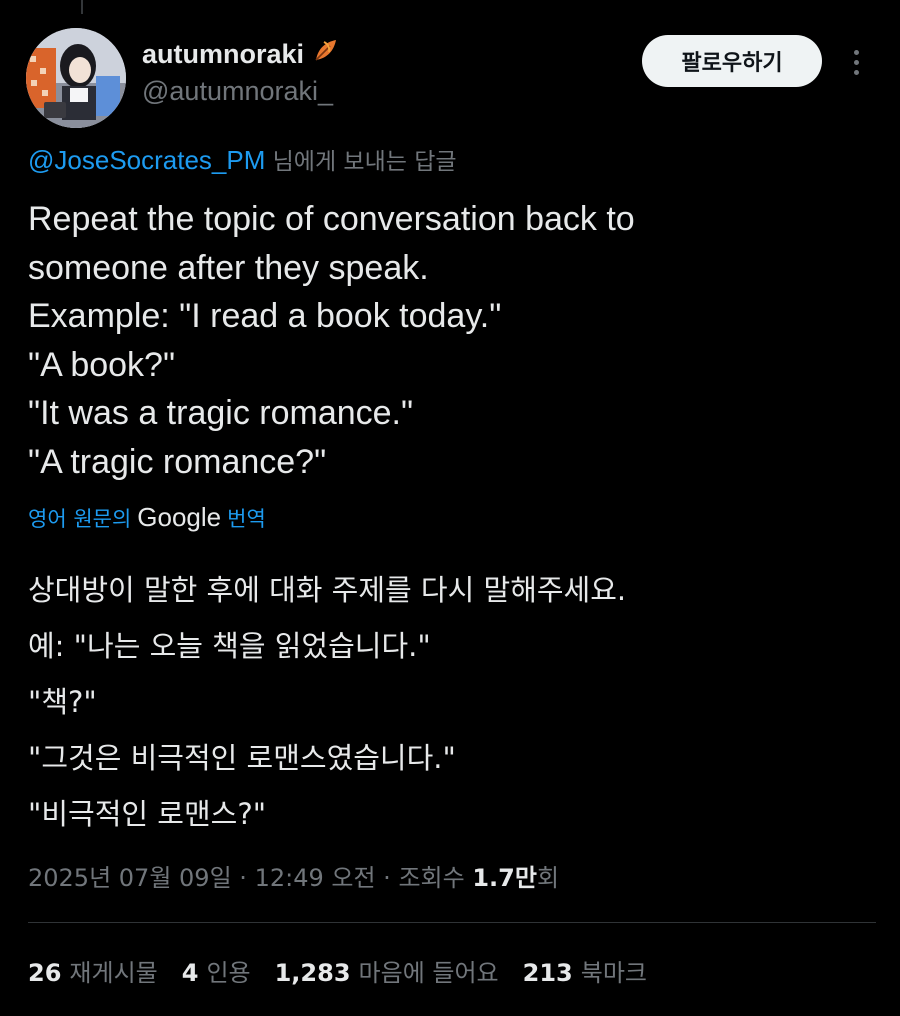  I want to click on bookmarks-label: 북마크, so click(613, 973).